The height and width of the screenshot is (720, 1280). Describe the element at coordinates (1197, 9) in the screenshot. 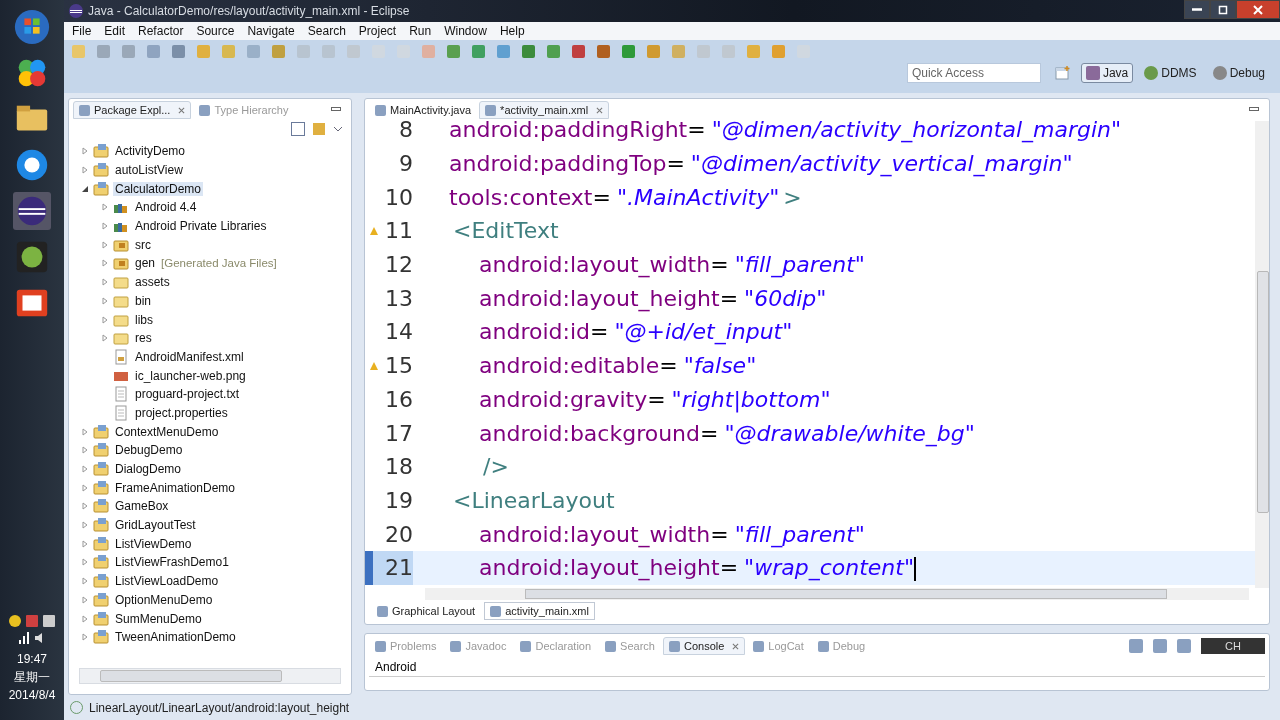

I see `minimize-button` at that location.